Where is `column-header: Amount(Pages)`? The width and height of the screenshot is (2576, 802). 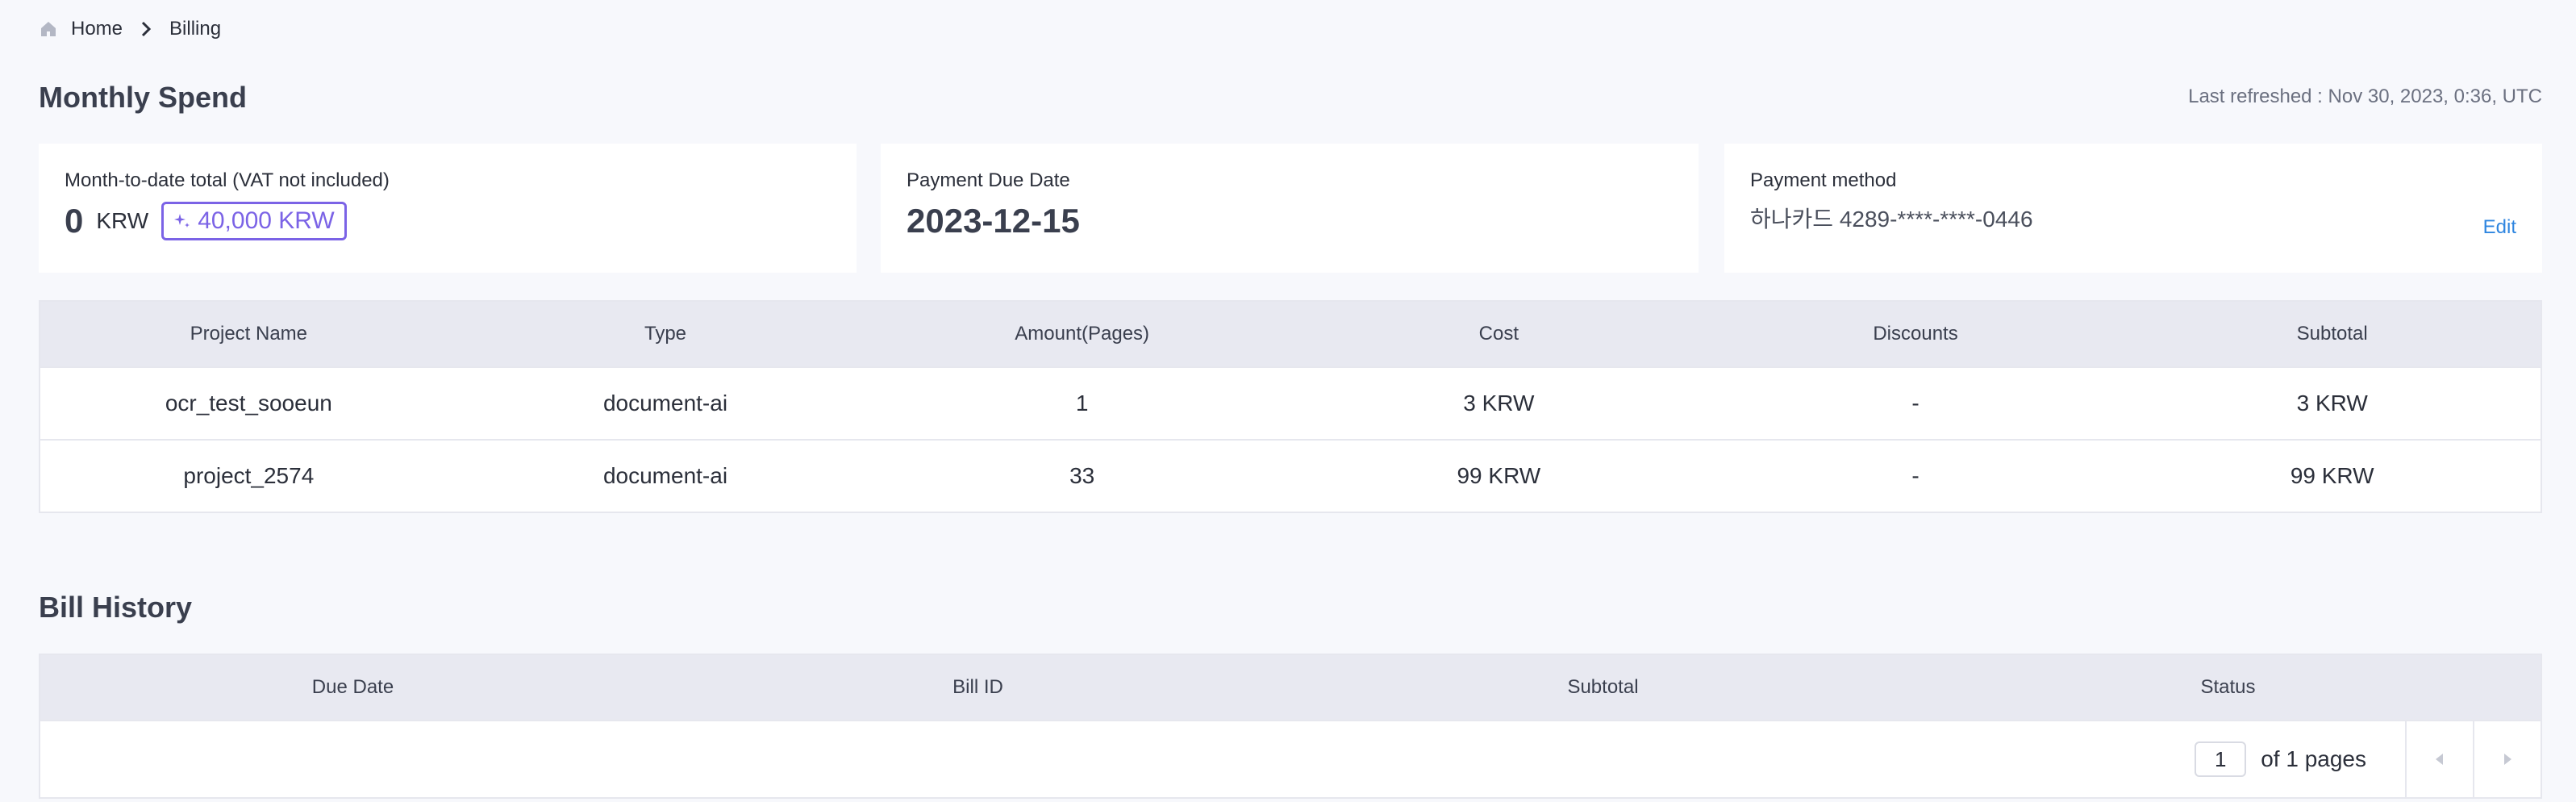 column-header: Amount(Pages) is located at coordinates (1081, 334).